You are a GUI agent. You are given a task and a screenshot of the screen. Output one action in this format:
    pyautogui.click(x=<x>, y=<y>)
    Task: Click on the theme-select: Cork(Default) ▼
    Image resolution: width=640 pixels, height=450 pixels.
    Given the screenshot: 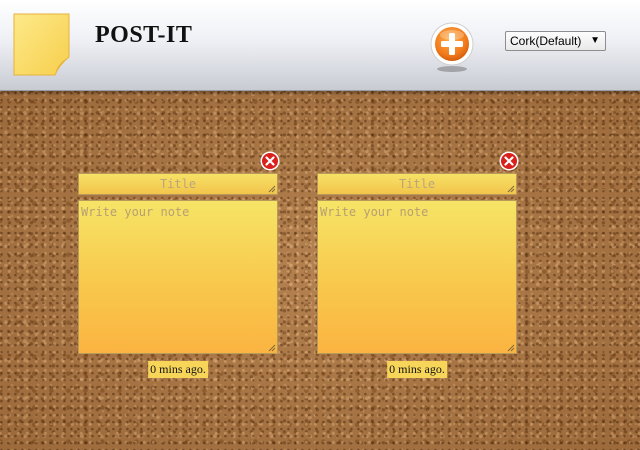 What is the action you would take?
    pyautogui.click(x=555, y=41)
    